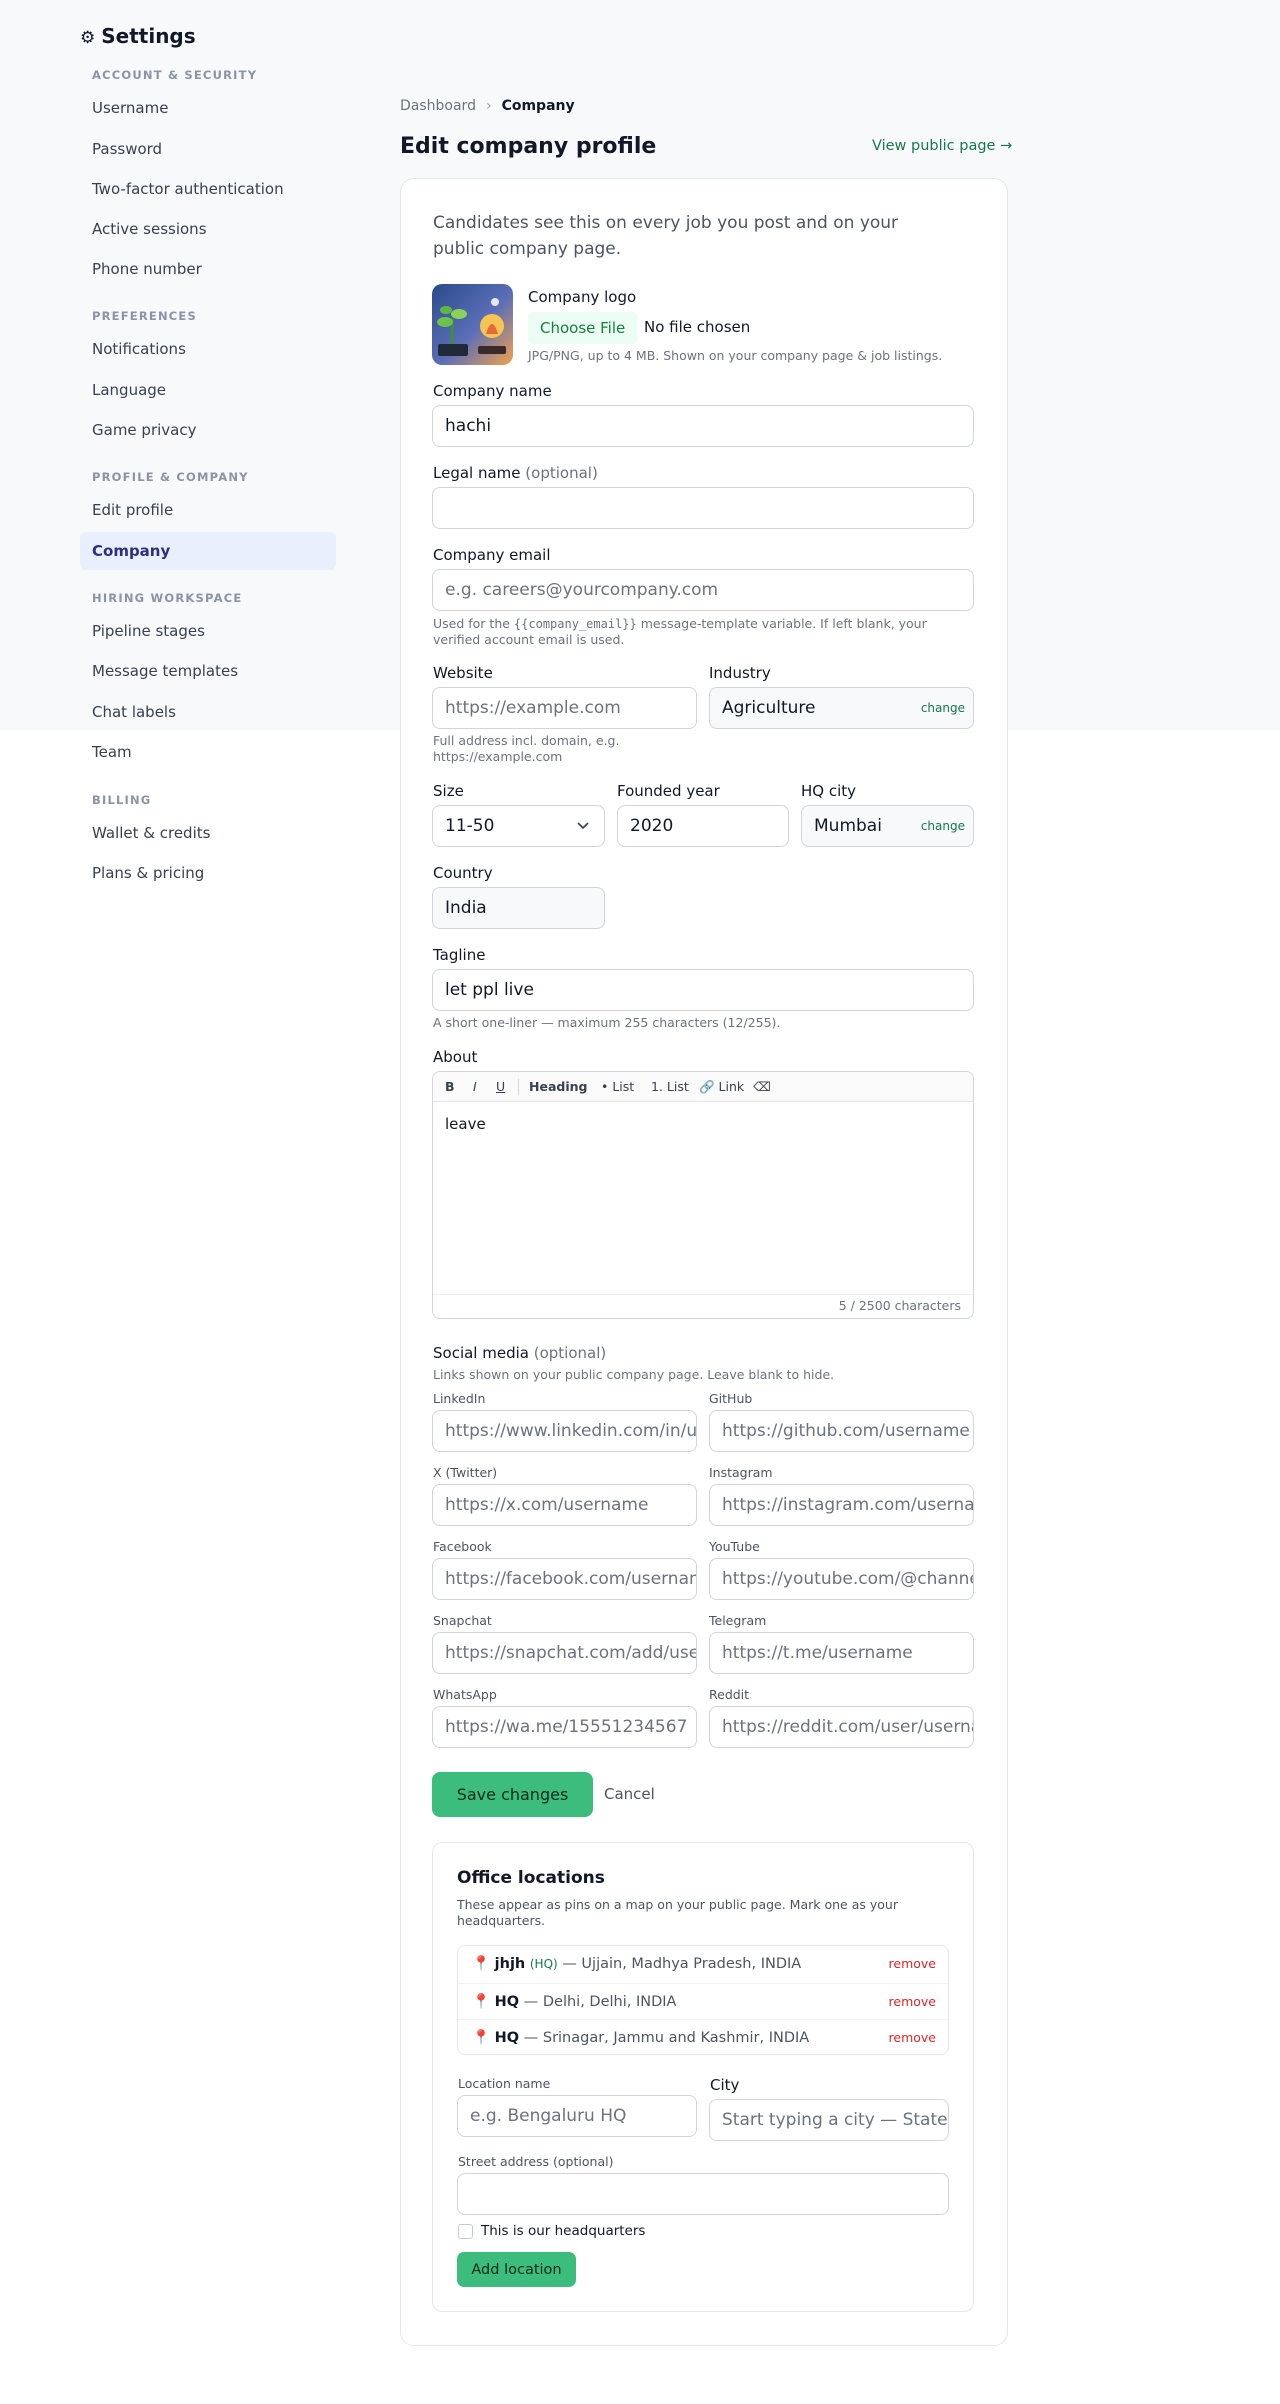 Image resolution: width=1280 pixels, height=2404 pixels. What do you see at coordinates (841, 1505) in the screenshot?
I see `instagram-input: https://instagram.com/username` at bounding box center [841, 1505].